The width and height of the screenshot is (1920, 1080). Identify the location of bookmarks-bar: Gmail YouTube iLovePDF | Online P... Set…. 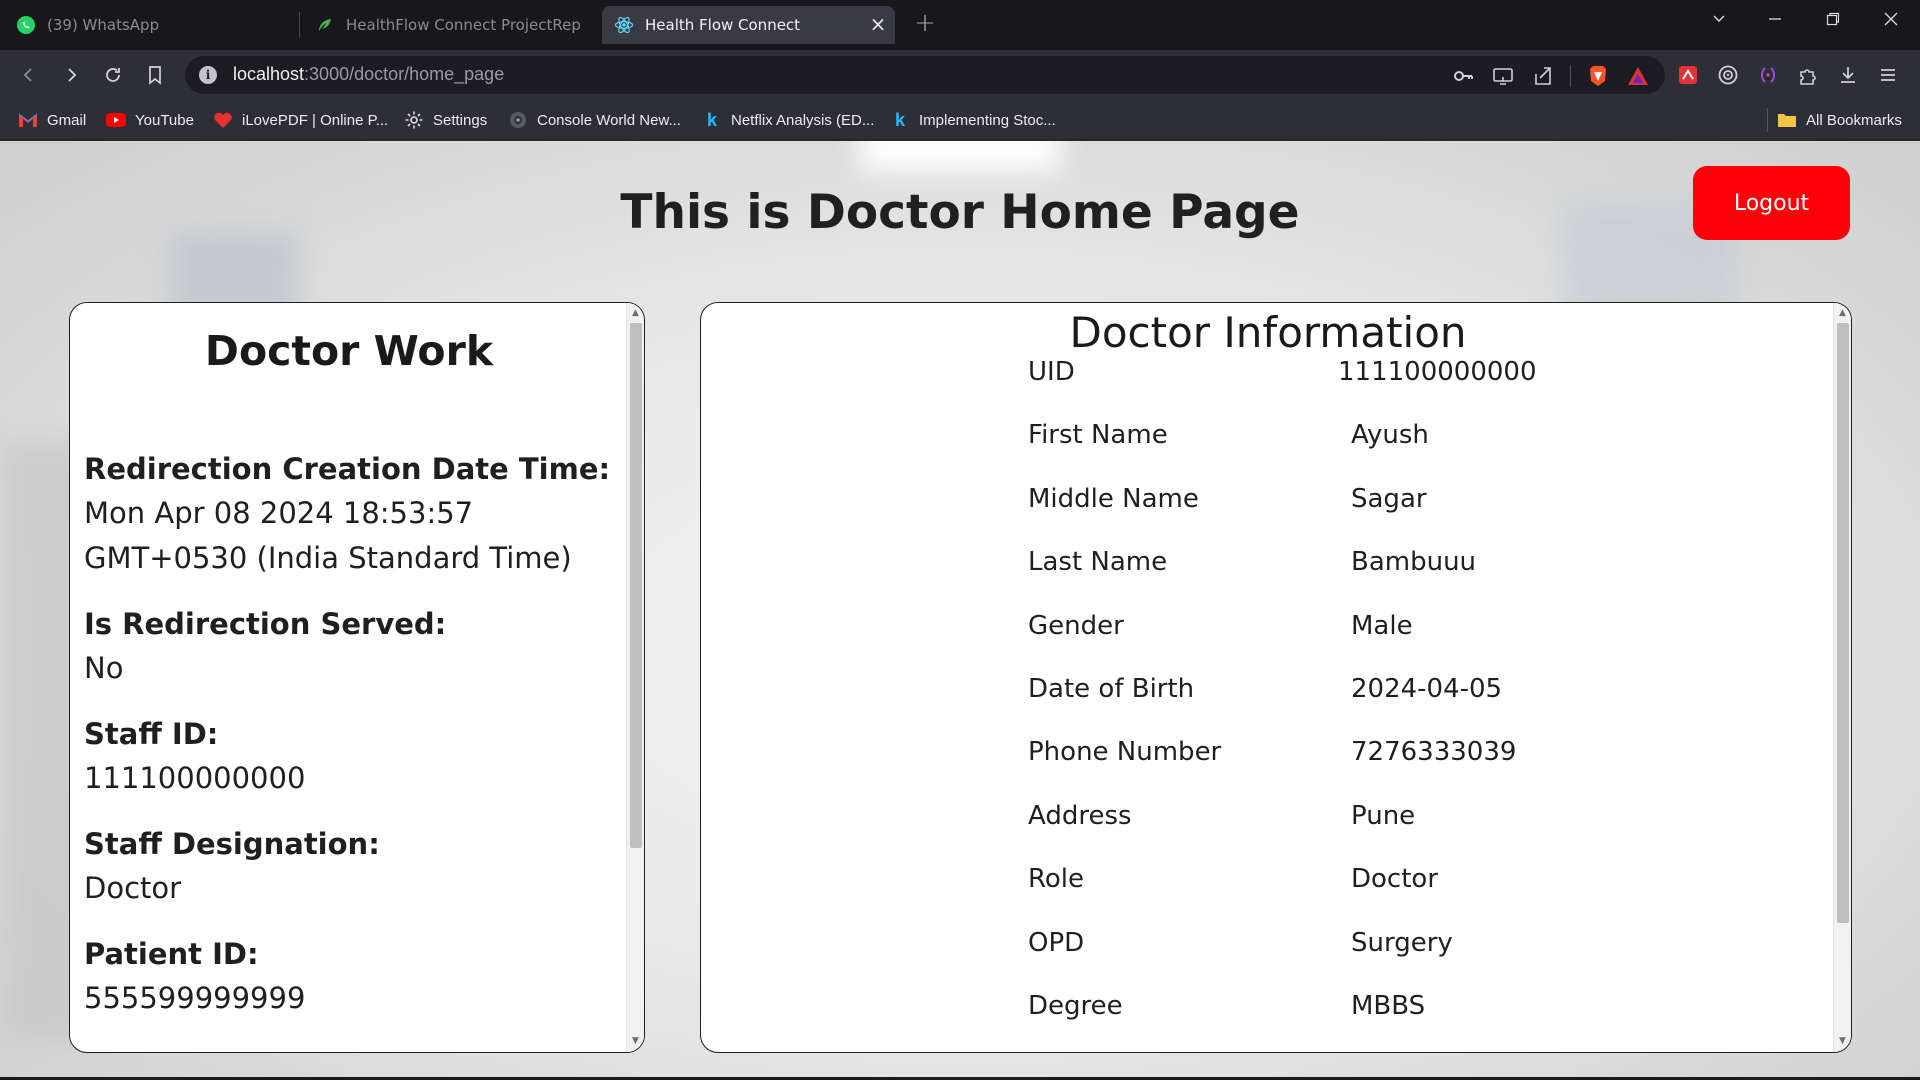
(960, 120).